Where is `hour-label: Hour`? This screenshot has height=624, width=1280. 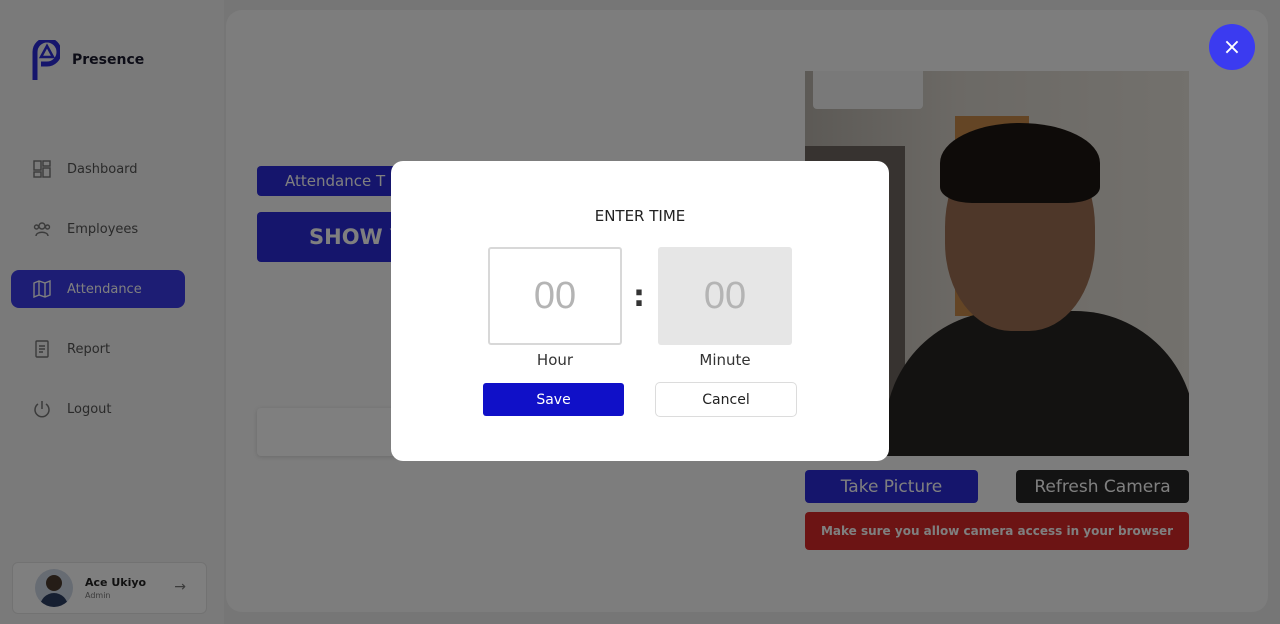
hour-label: Hour is located at coordinates (555, 360).